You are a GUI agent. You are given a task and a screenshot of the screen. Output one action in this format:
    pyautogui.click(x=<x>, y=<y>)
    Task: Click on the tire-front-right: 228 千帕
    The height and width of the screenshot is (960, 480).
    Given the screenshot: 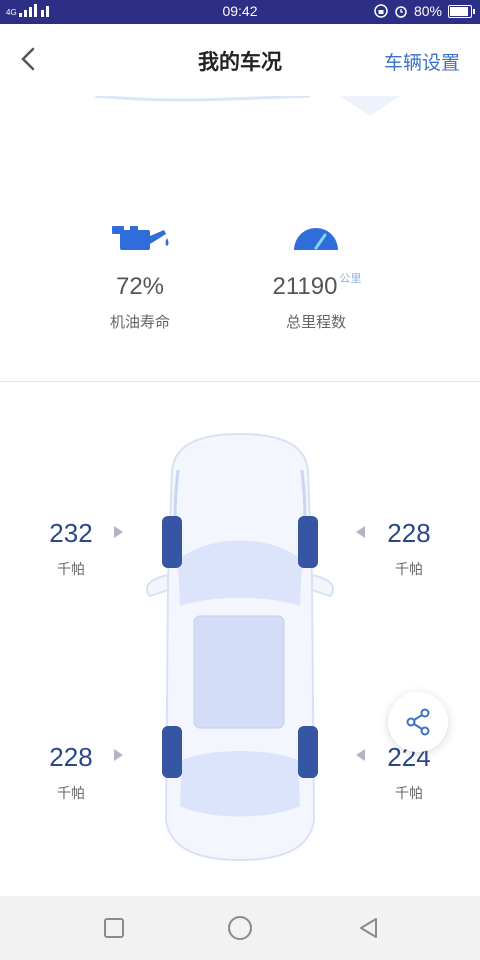 What is the action you would take?
    pyautogui.click(x=409, y=548)
    